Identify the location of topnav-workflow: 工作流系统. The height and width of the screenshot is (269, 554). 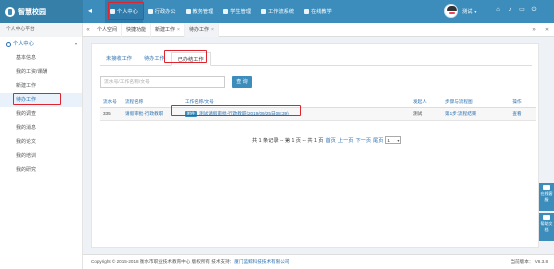
(277, 11).